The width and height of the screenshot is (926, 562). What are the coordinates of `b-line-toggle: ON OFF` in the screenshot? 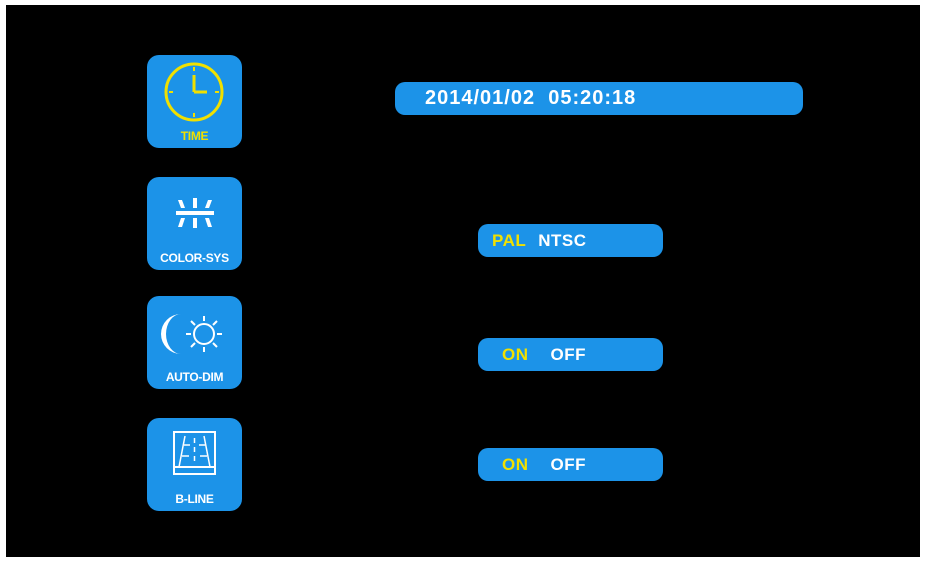 It's located at (570, 464).